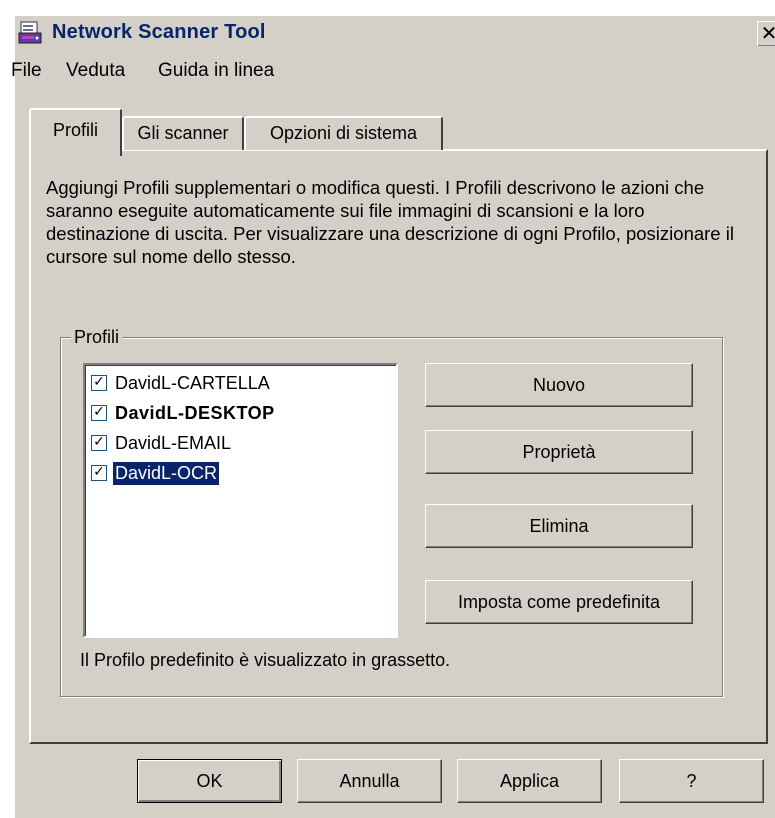 The image size is (775, 818). What do you see at coordinates (30, 32) in the screenshot?
I see `scanner-app-icon` at bounding box center [30, 32].